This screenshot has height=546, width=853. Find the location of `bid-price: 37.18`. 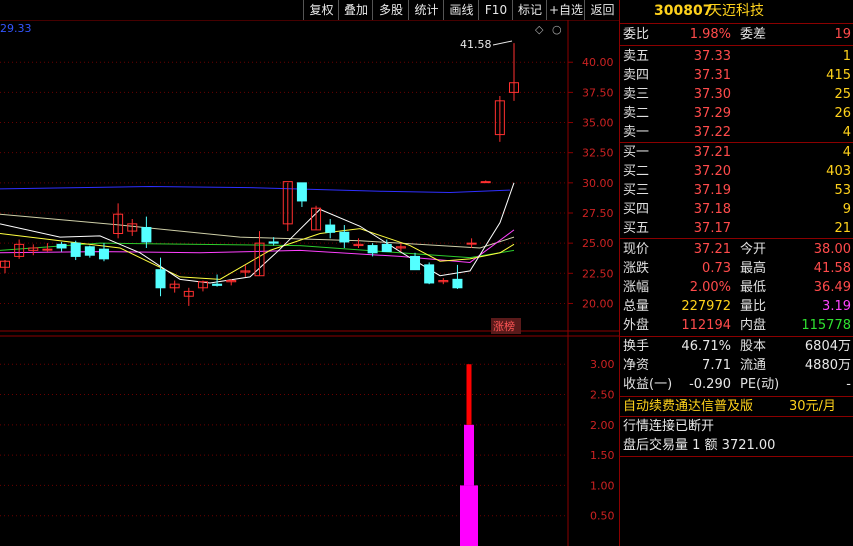

bid-price: 37.18 is located at coordinates (712, 209).